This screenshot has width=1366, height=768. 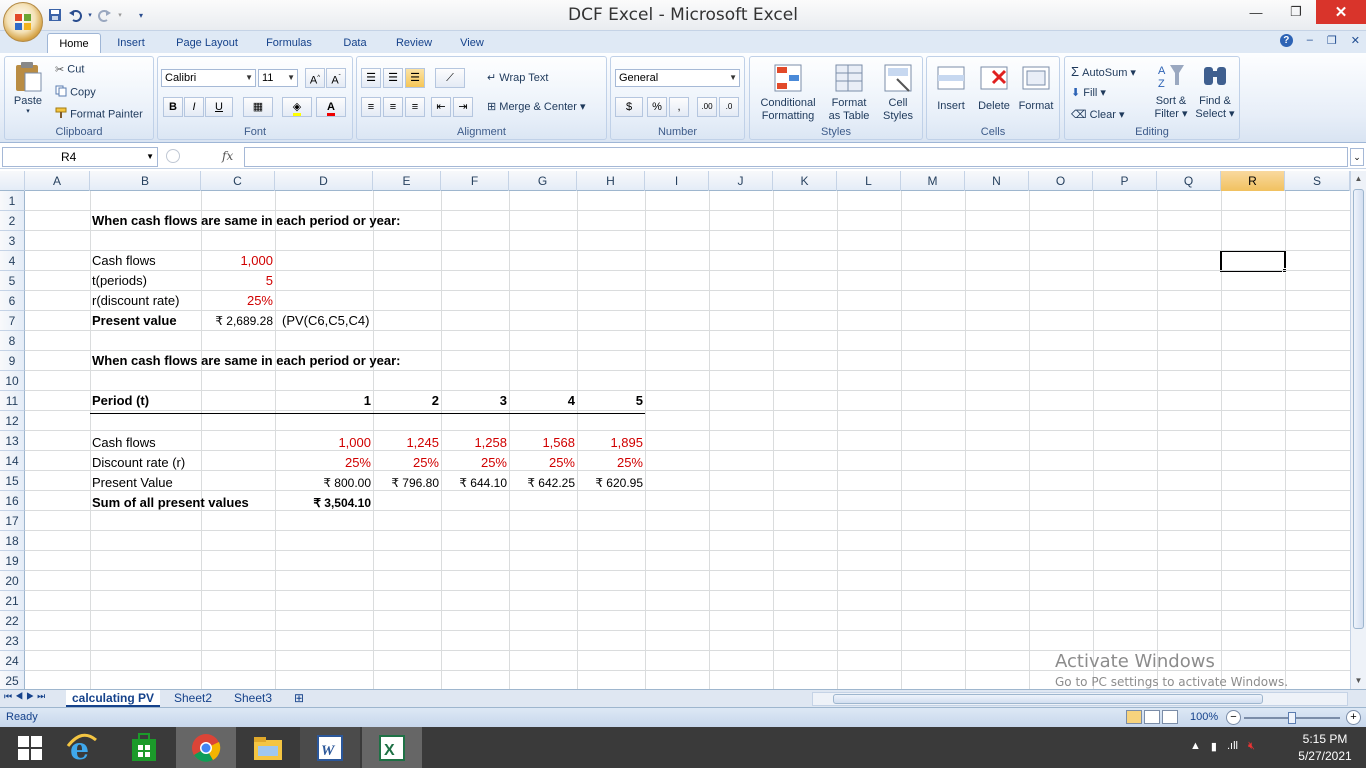 I want to click on minimize-button: —, so click(x=1256, y=12).